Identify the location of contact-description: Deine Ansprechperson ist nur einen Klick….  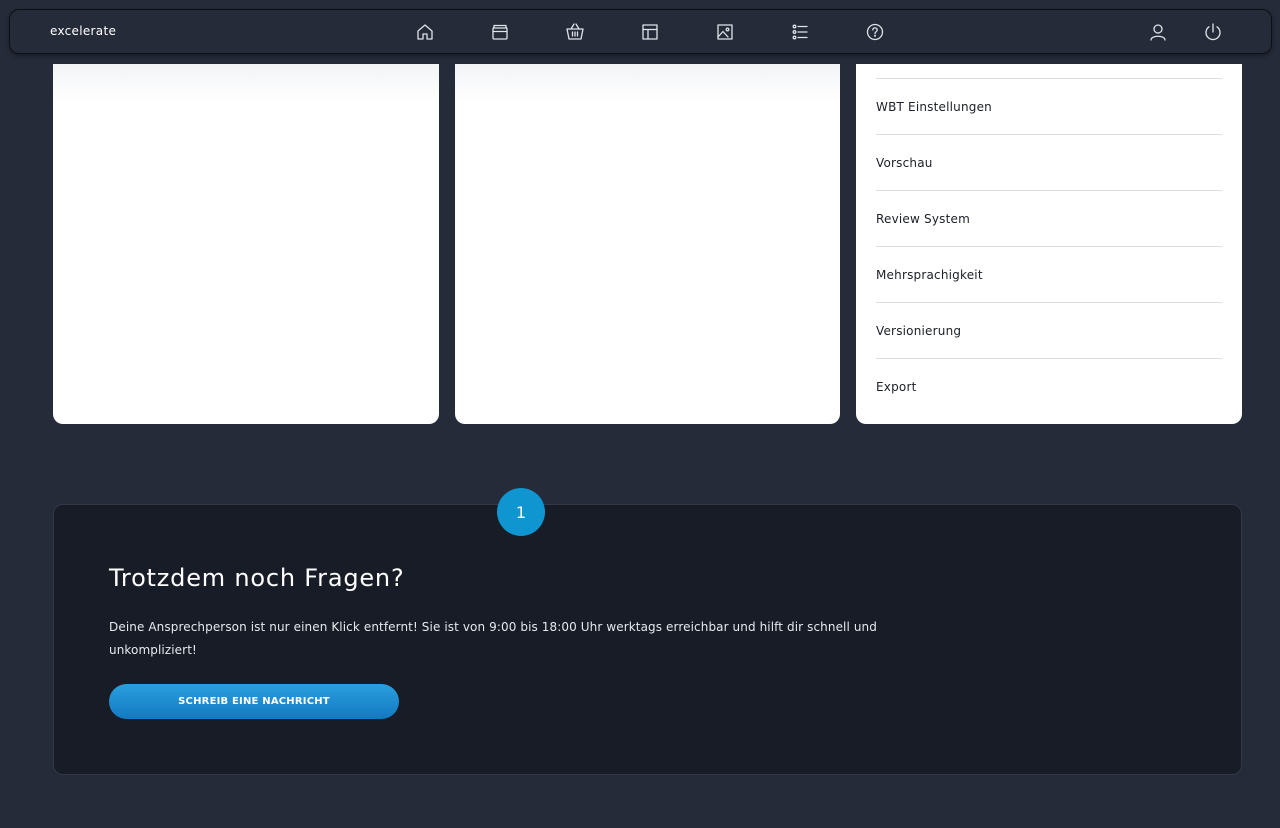
(493, 638).